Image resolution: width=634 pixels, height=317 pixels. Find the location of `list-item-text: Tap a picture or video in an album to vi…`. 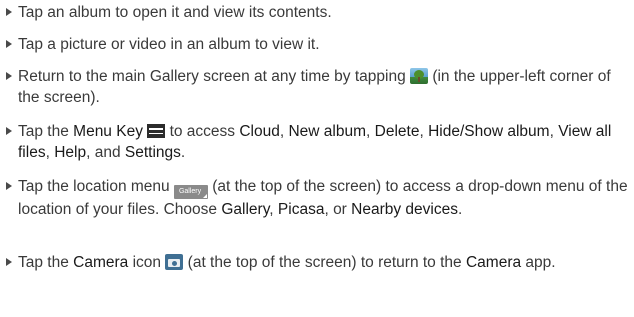

list-item-text: Tap a picture or video in an album to vi… is located at coordinates (169, 44).